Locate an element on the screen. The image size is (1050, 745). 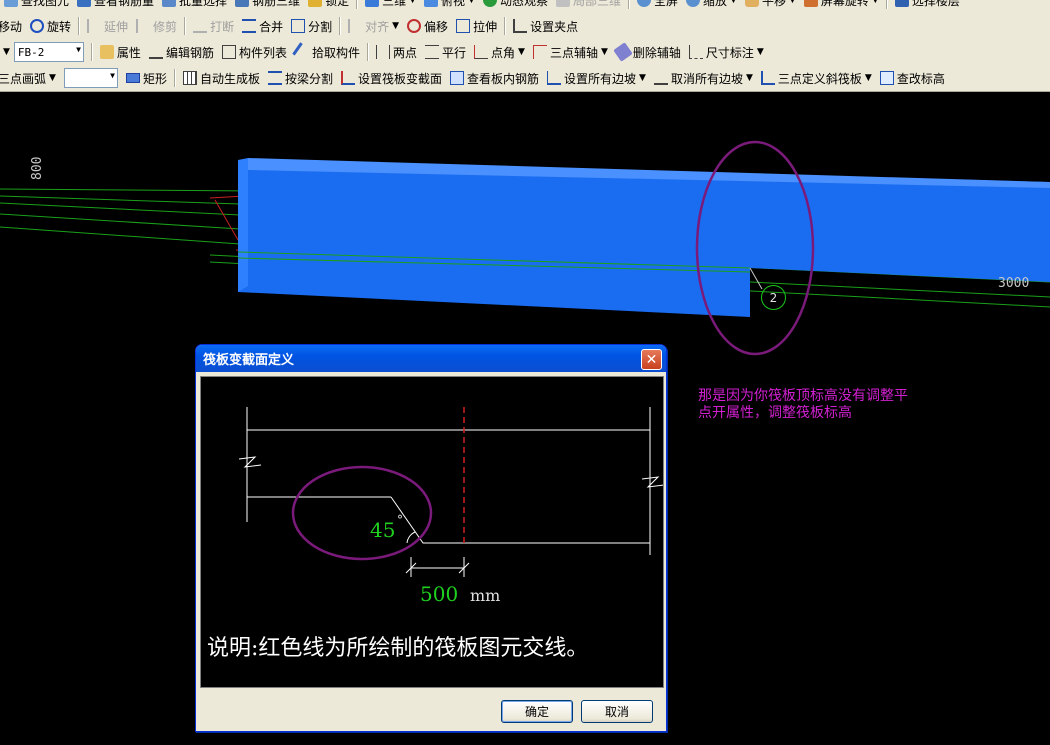
close-icon: ✕ is located at coordinates (651, 359).